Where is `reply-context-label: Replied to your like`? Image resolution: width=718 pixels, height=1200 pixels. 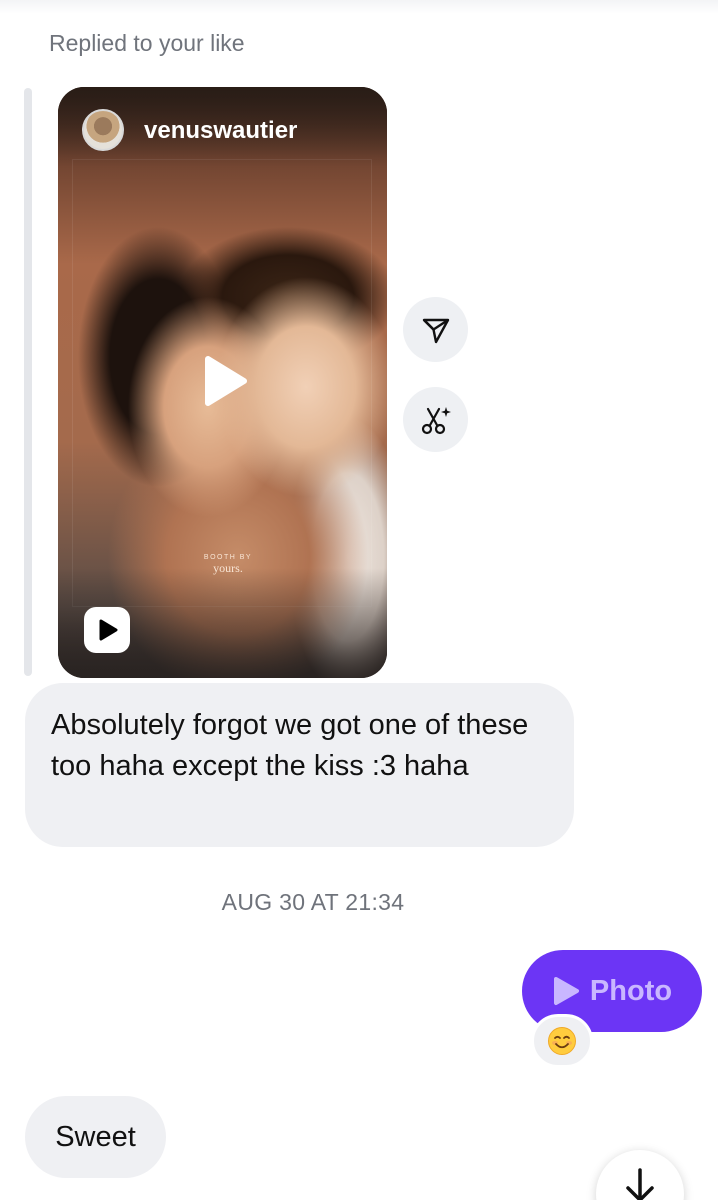 reply-context-label: Replied to your like is located at coordinates (147, 43).